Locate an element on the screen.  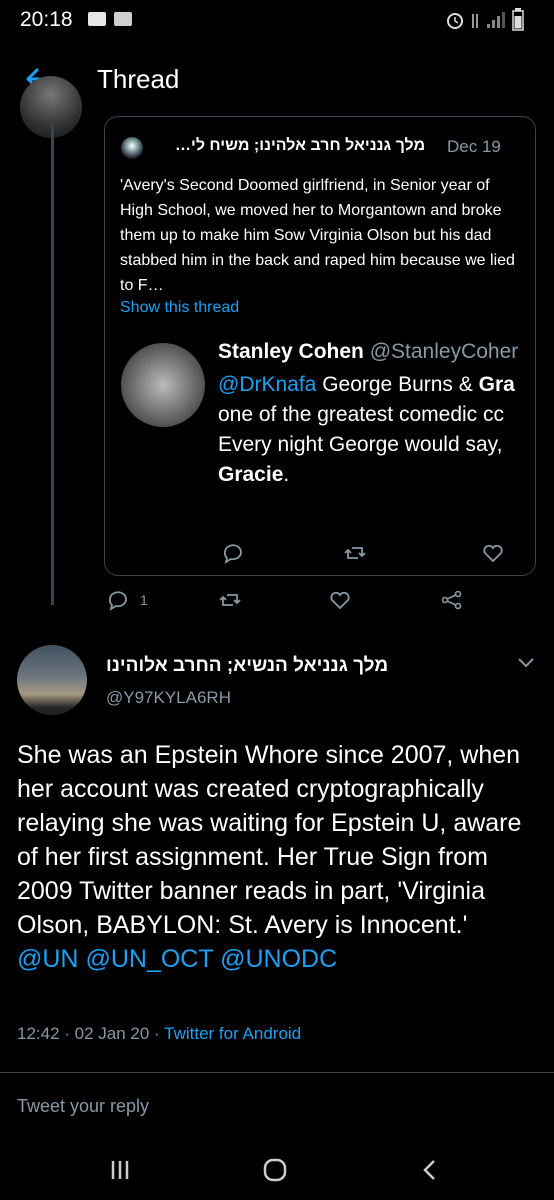
inner-like-icon is located at coordinates (493, 553).